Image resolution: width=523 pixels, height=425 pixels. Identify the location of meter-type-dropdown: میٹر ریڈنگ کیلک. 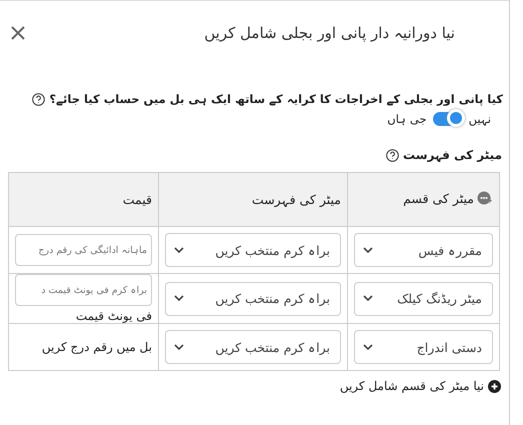
(423, 299).